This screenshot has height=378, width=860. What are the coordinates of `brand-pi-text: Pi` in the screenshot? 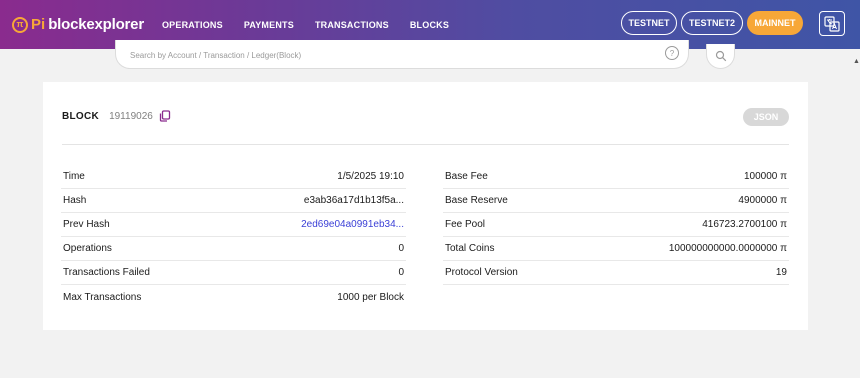 It's located at (38, 24).